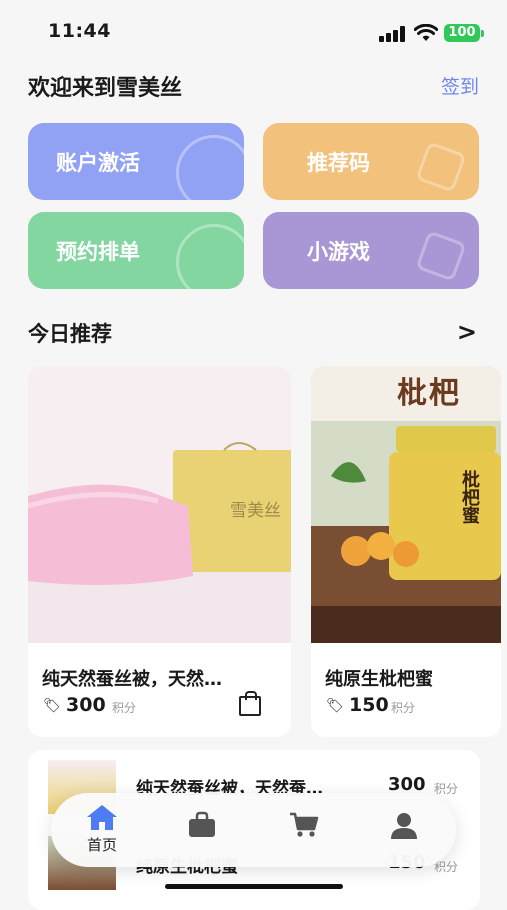 This screenshot has height=910, width=507. What do you see at coordinates (404, 826) in the screenshot?
I see `user-icon` at bounding box center [404, 826].